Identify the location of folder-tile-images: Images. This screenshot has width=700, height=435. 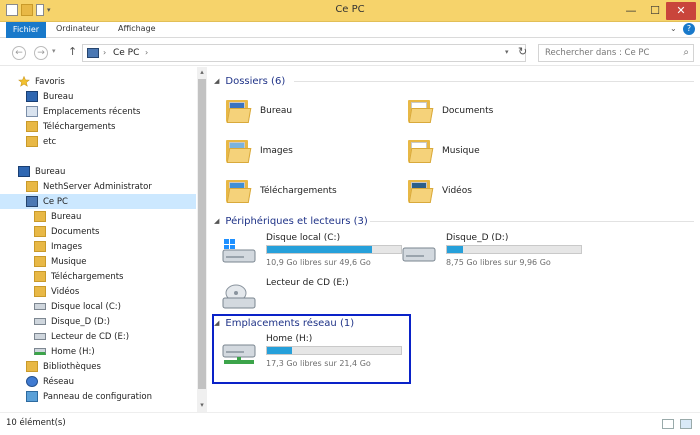
(311, 151).